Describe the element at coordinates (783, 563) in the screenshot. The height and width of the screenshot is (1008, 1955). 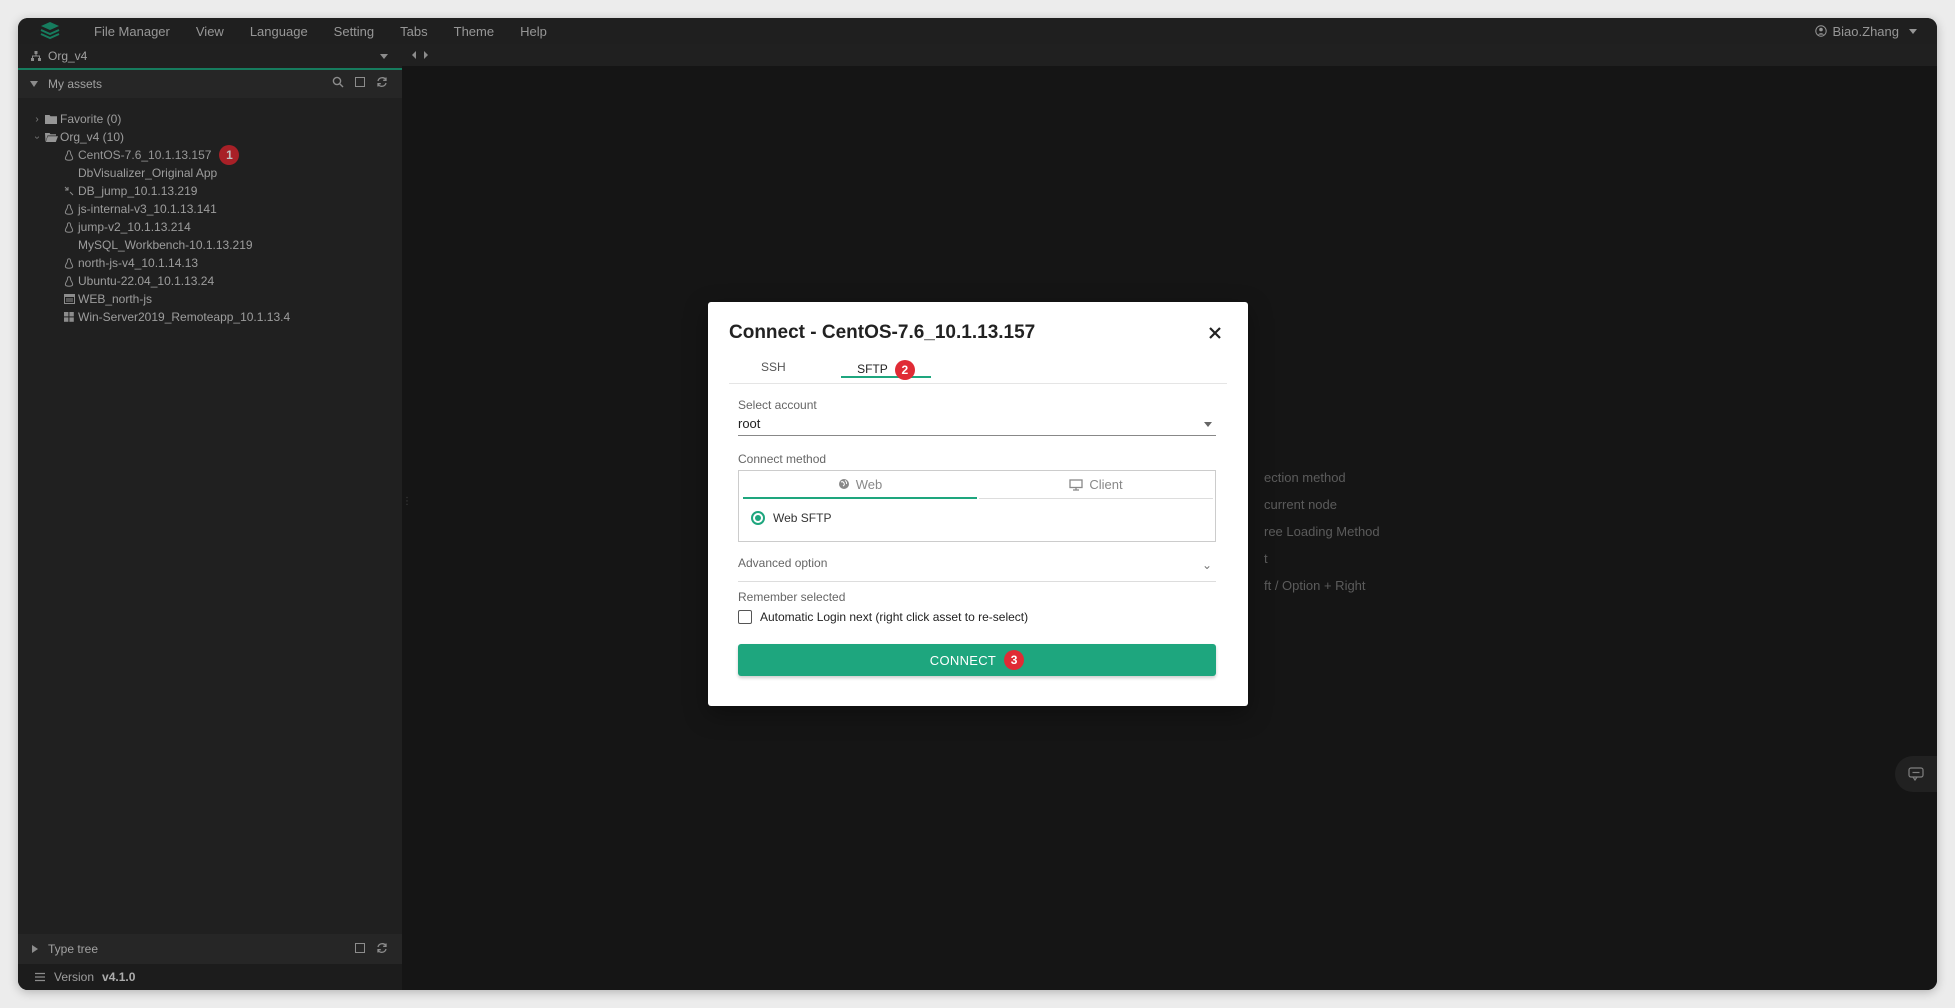
I see `advanced-option-label: Advanced option` at that location.